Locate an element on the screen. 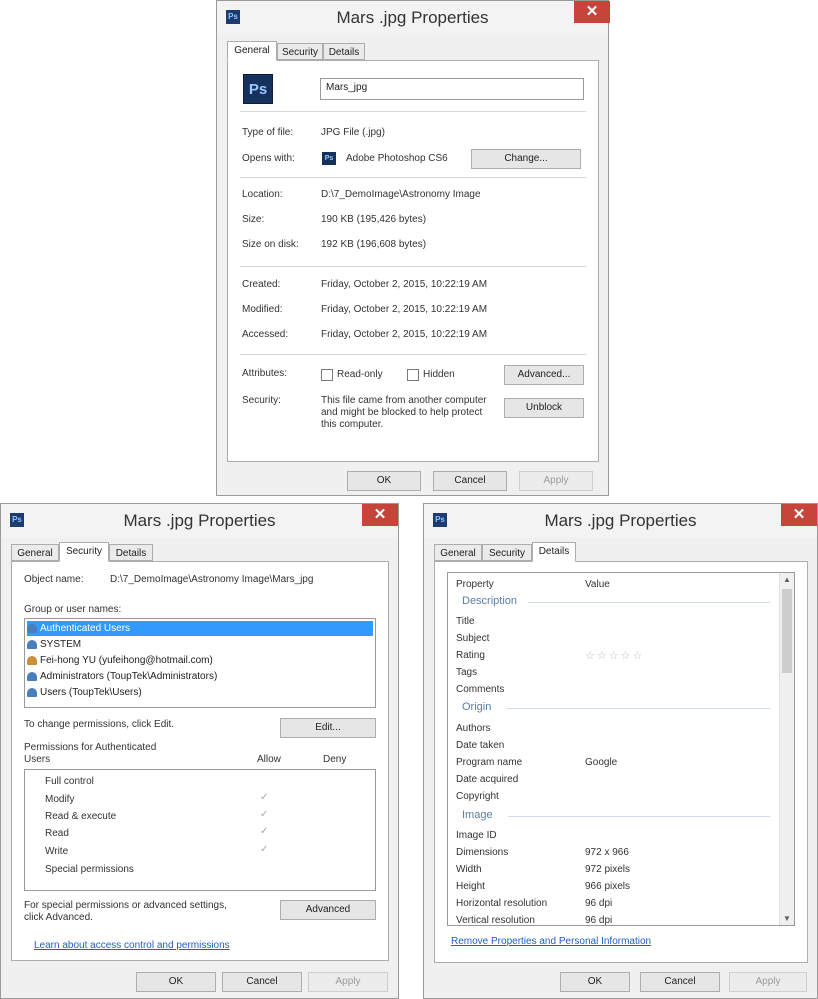 The image size is (818, 999). type-of-file-label: Type of file: is located at coordinates (268, 132).